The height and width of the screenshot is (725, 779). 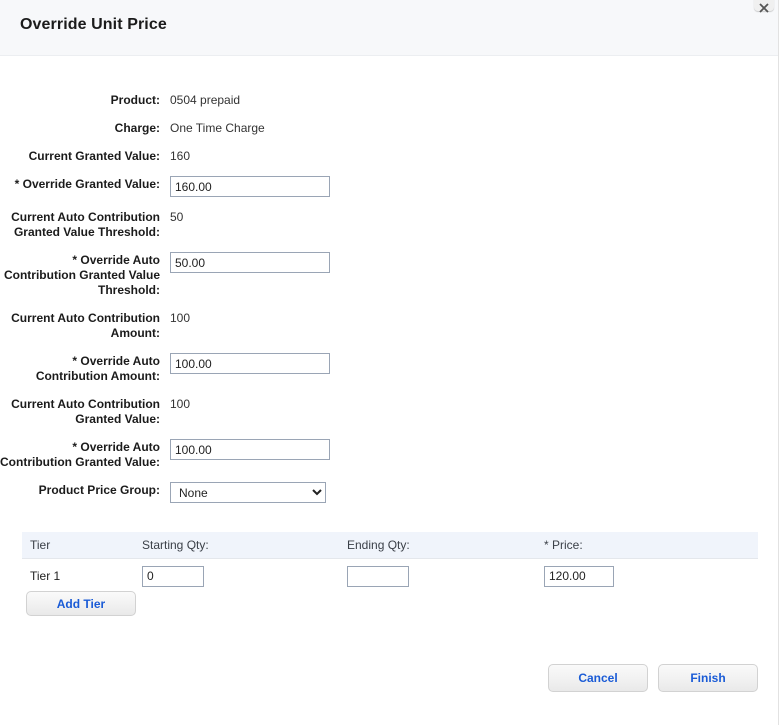 What do you see at coordinates (389, 368) in the screenshot?
I see `field-override-auto-contribution-amount: * Override Auto Contribution Amount:` at bounding box center [389, 368].